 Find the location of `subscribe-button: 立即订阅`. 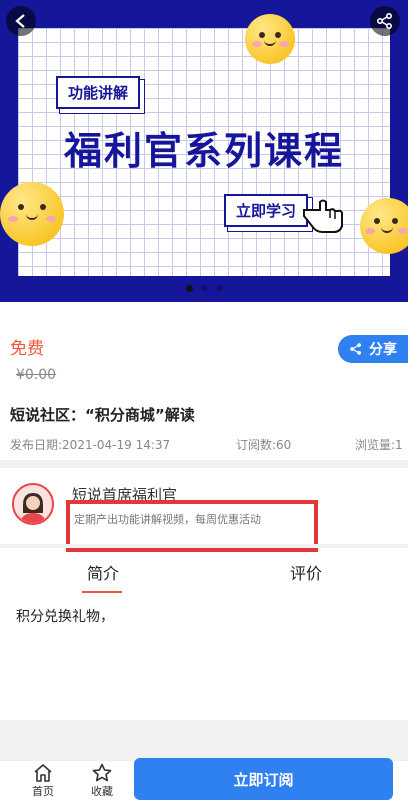

subscribe-button: 立即订阅 is located at coordinates (263, 779).